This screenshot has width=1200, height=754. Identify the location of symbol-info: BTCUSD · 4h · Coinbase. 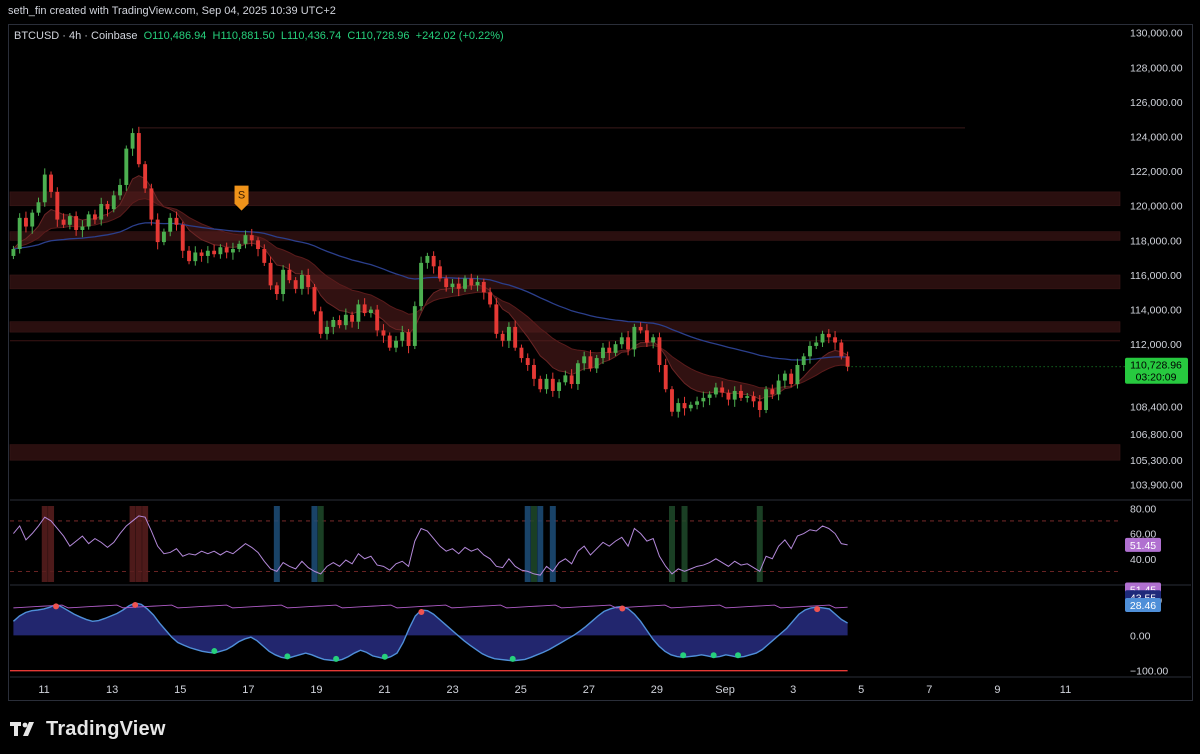
(76, 36).